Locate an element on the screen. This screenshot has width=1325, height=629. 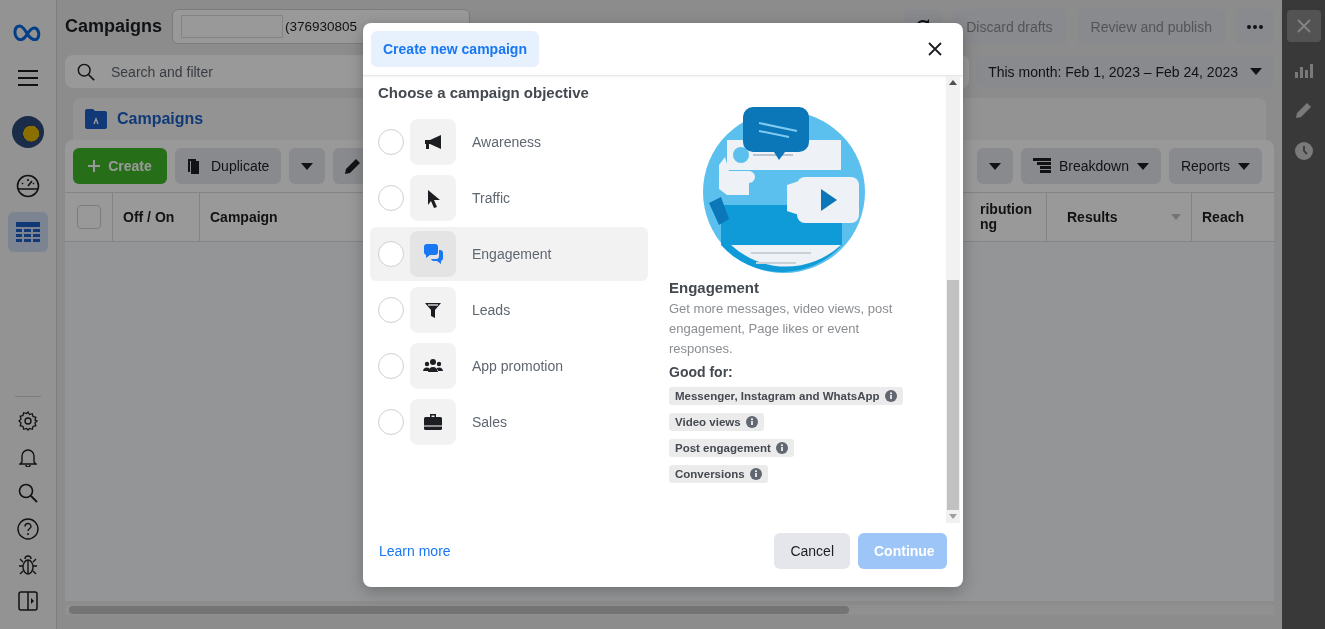
menu-icon is located at coordinates (28, 78).